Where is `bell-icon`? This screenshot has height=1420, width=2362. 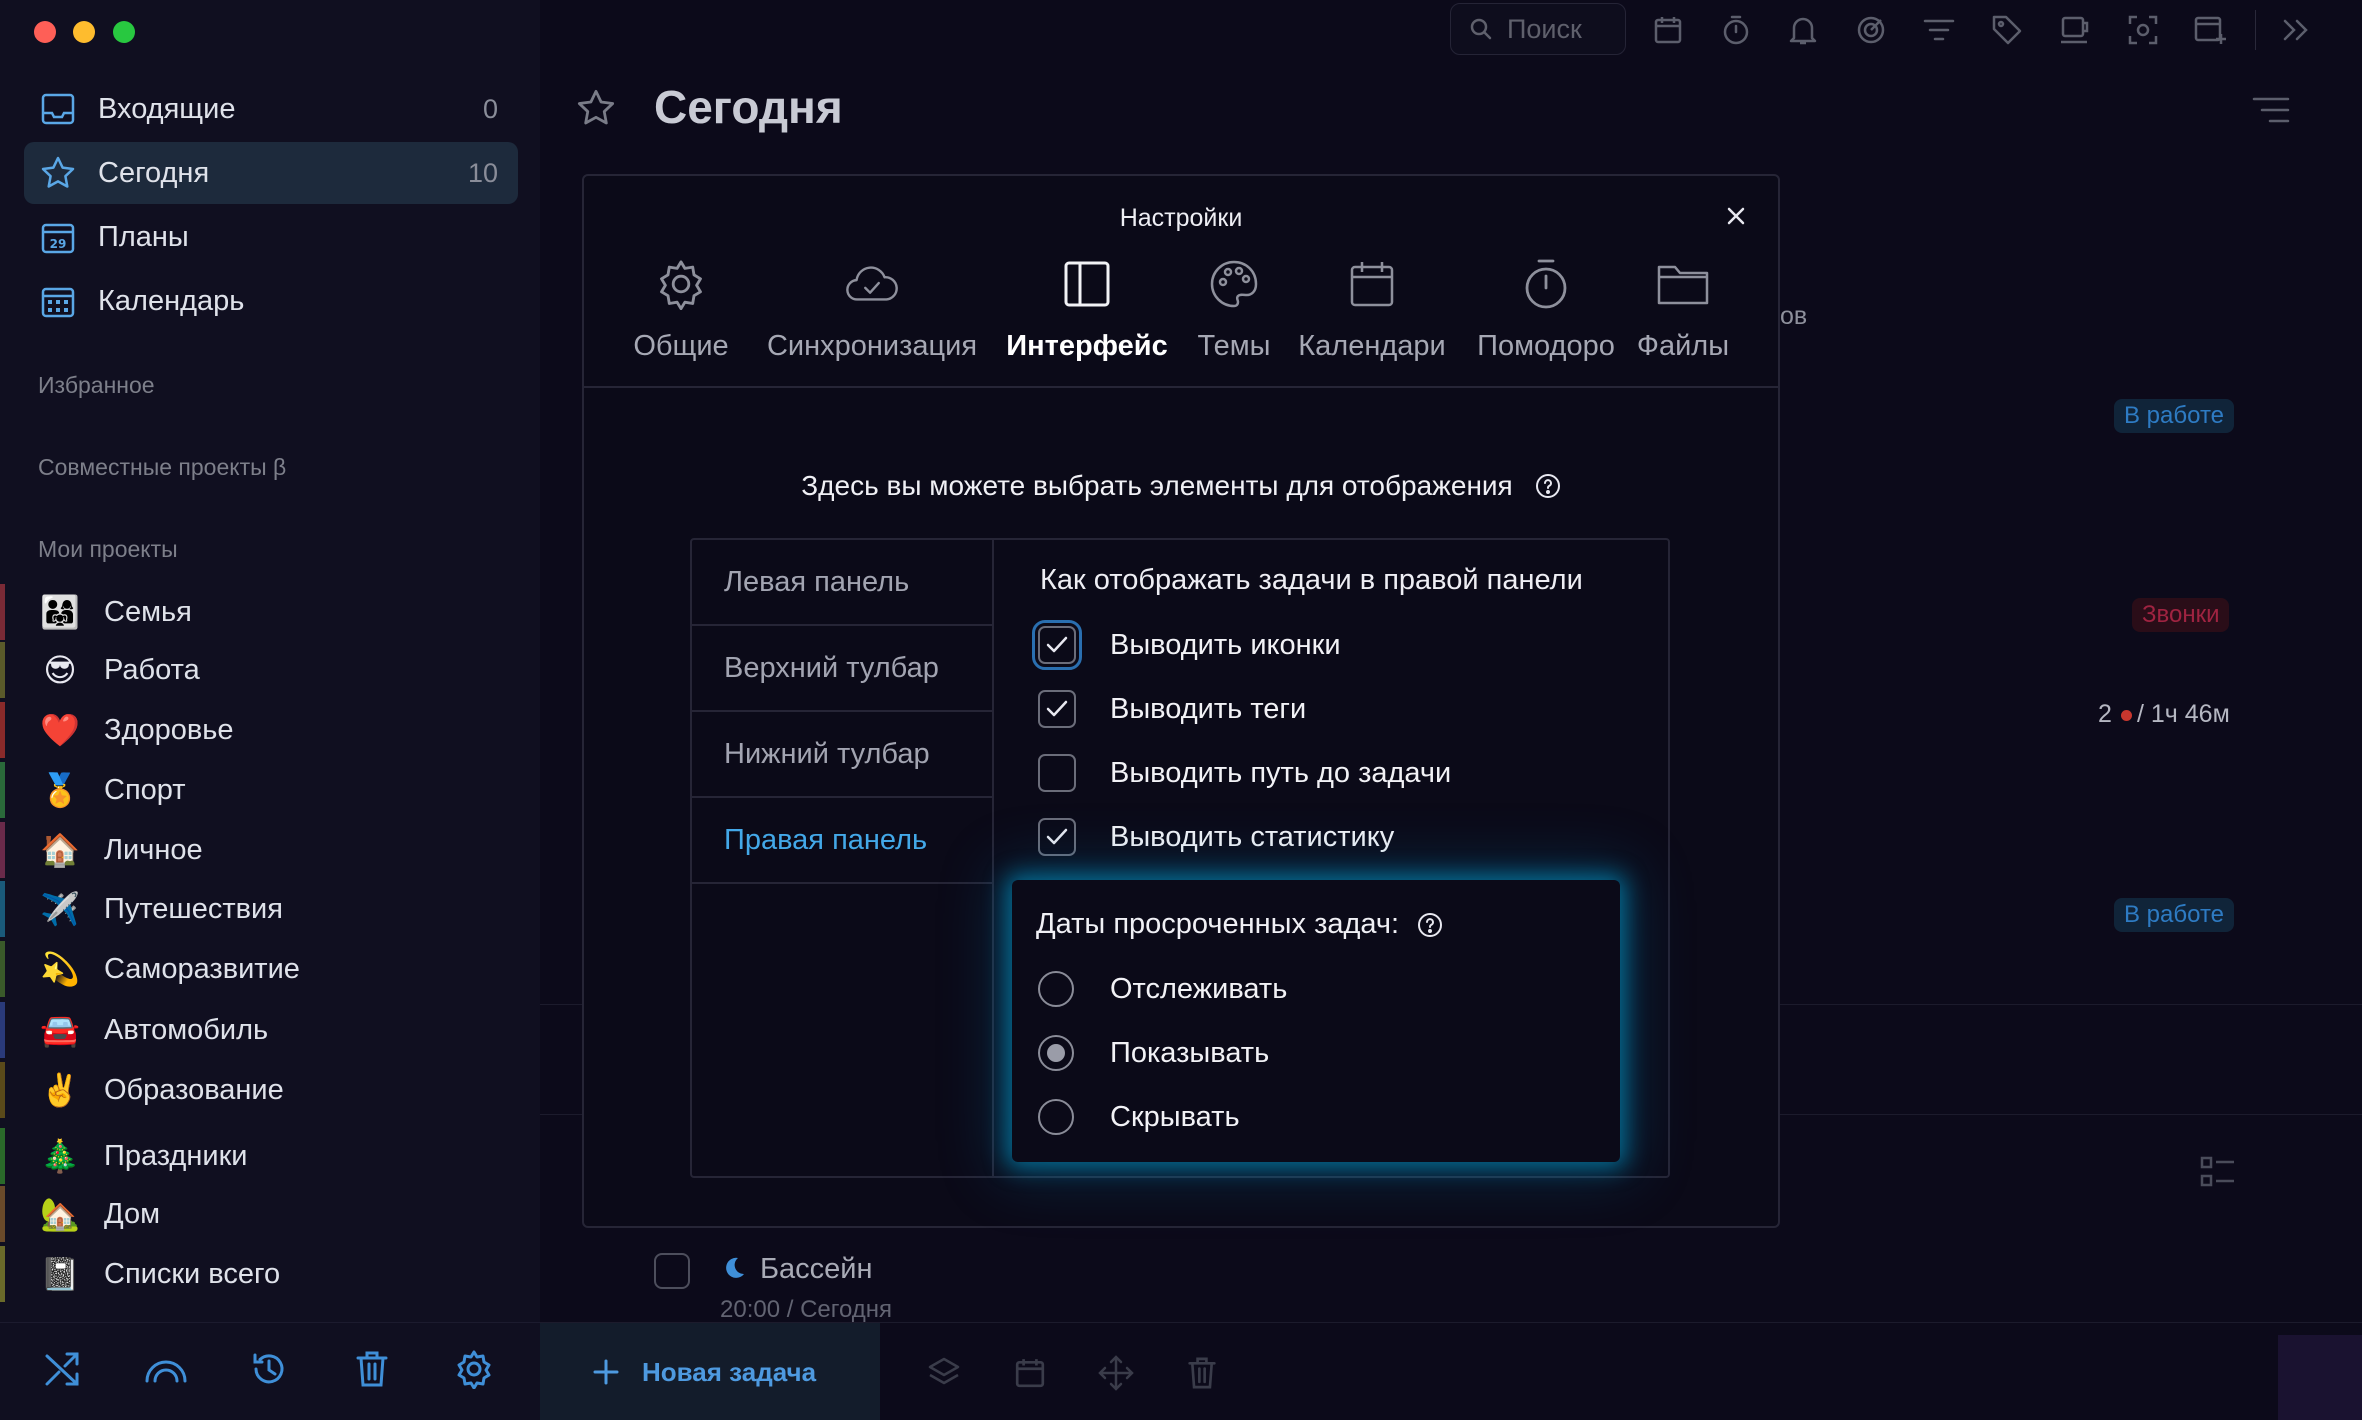 bell-icon is located at coordinates (1803, 30).